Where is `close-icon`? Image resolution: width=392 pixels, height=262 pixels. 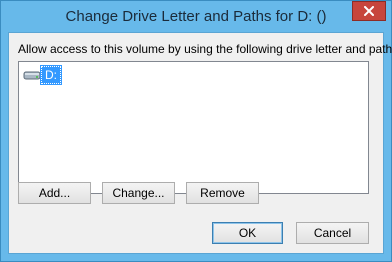
close-icon is located at coordinates (369, 11).